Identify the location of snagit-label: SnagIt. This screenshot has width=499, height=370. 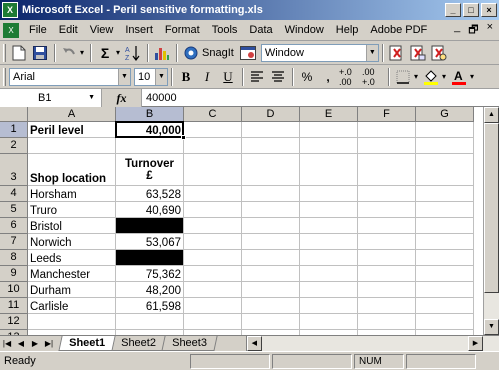
(218, 53).